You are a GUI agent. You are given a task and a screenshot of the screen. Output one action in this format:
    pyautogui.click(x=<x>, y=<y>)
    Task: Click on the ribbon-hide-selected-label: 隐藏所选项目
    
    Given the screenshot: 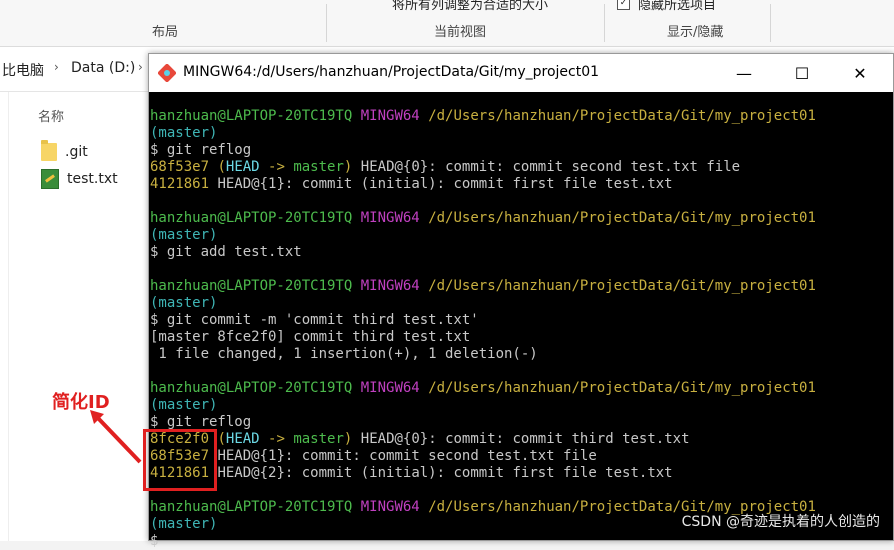 What is the action you would take?
    pyautogui.click(x=677, y=6)
    